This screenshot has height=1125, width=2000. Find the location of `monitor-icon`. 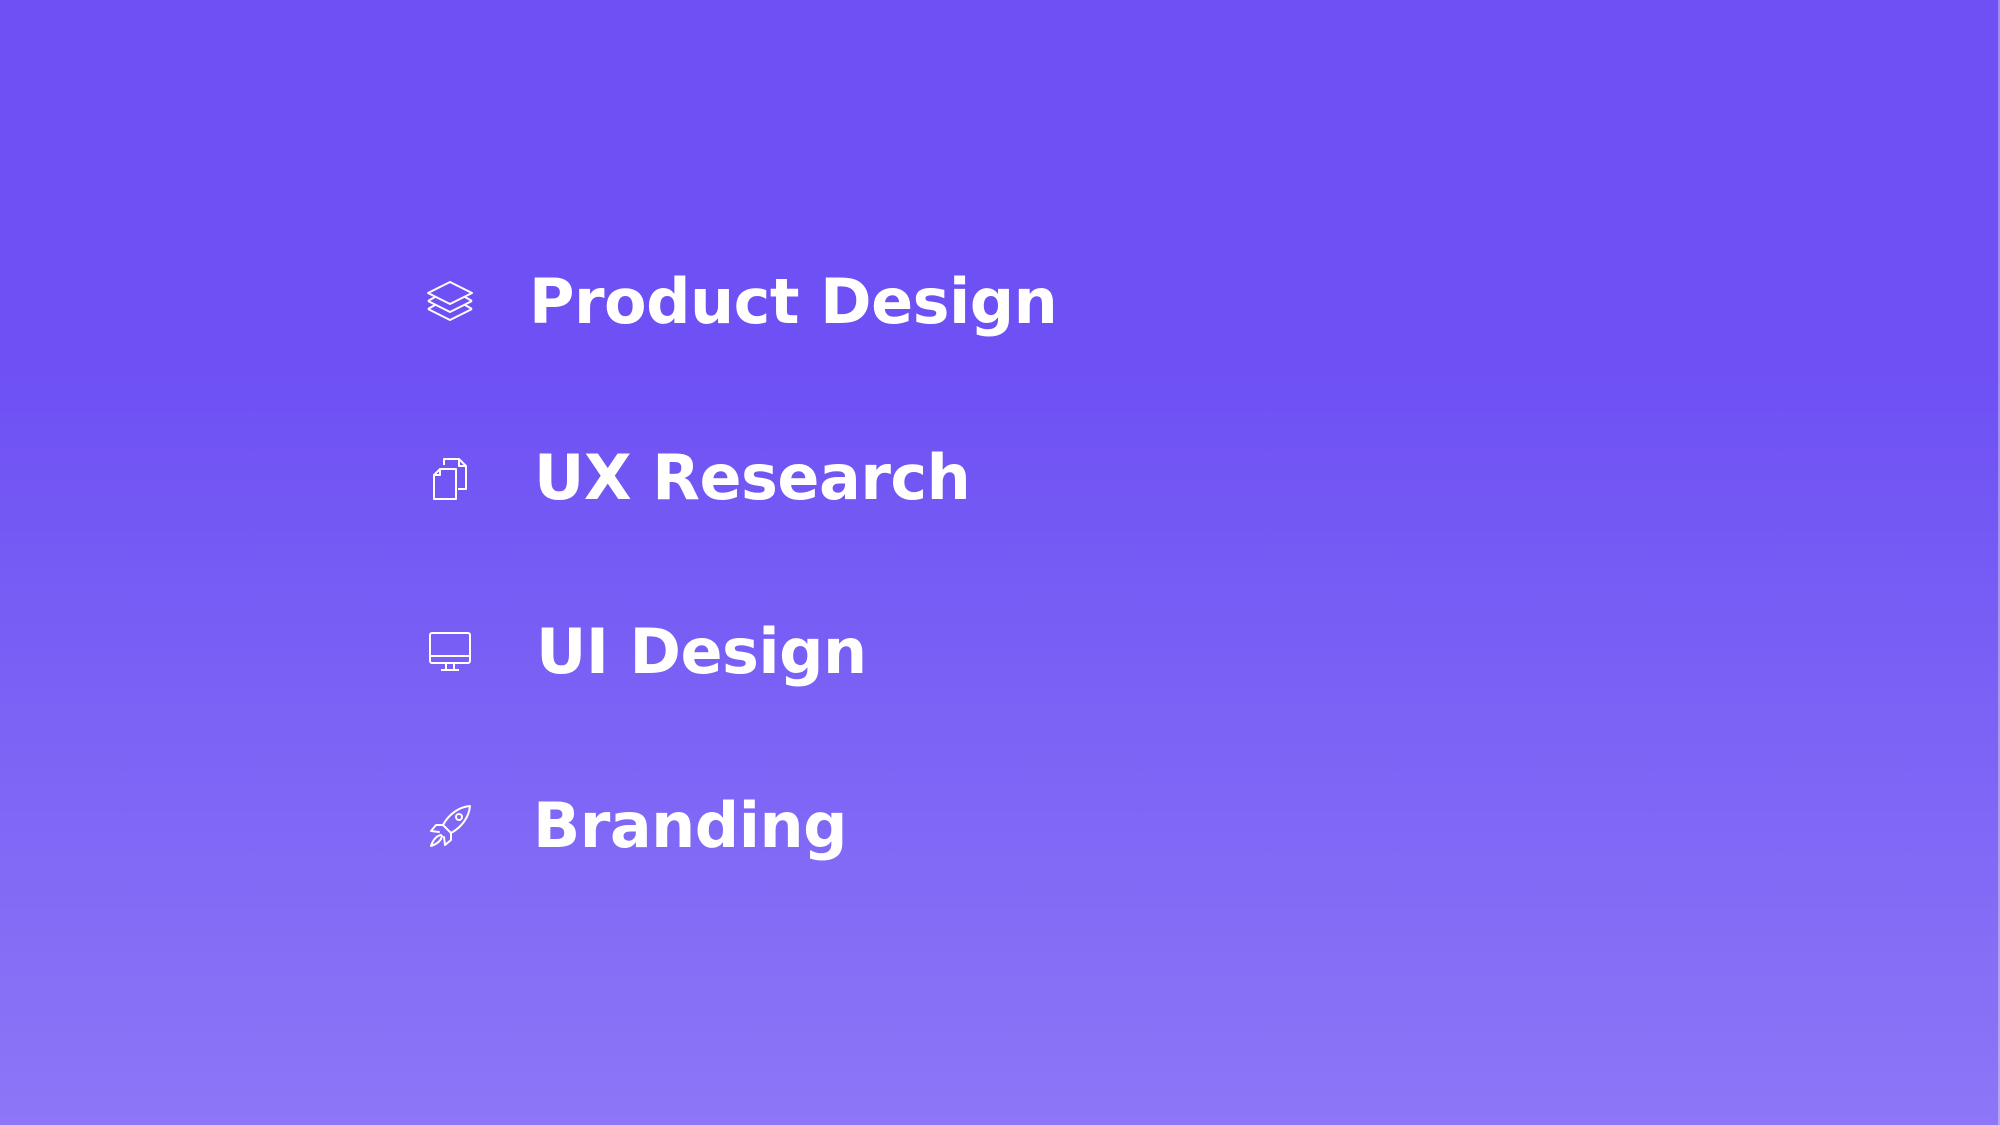

monitor-icon is located at coordinates (450, 652).